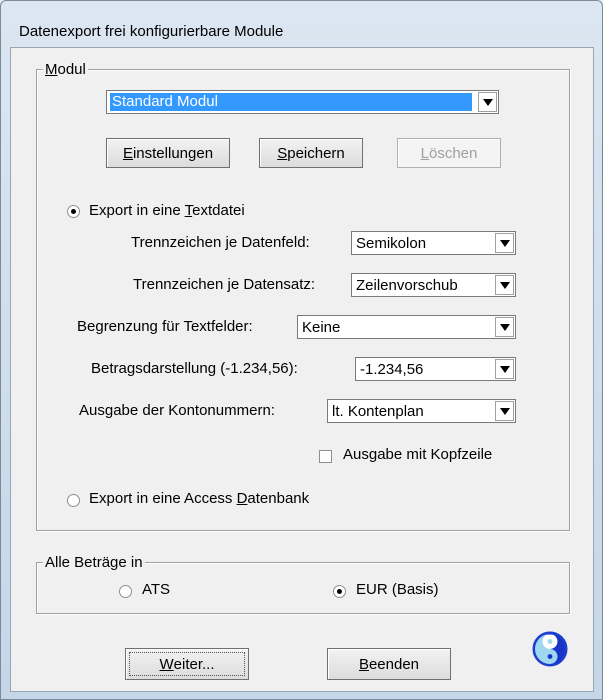 The width and height of the screenshot is (603, 700). What do you see at coordinates (73, 211) in the screenshot?
I see `export-text-radio` at bounding box center [73, 211].